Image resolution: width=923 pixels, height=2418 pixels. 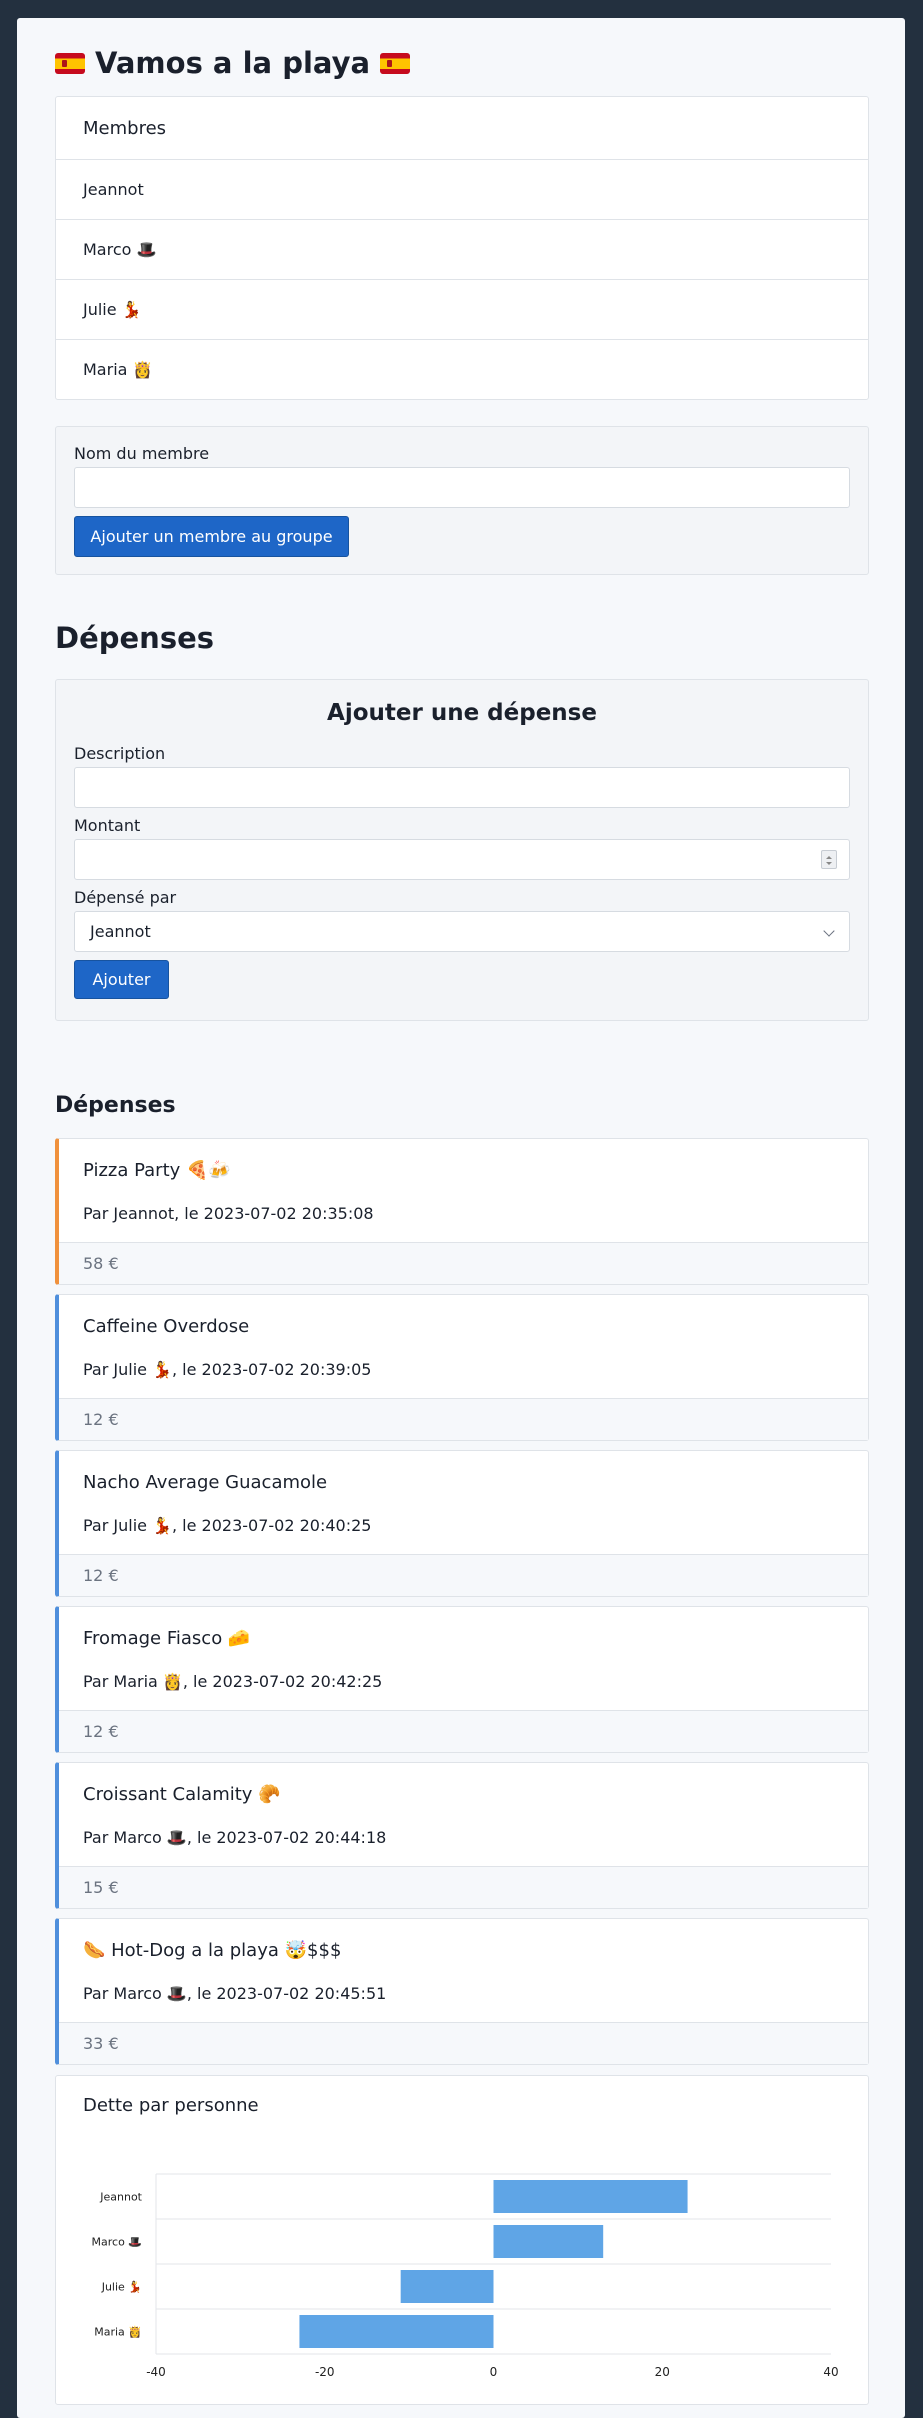 I want to click on amount-input, so click(x=462, y=859).